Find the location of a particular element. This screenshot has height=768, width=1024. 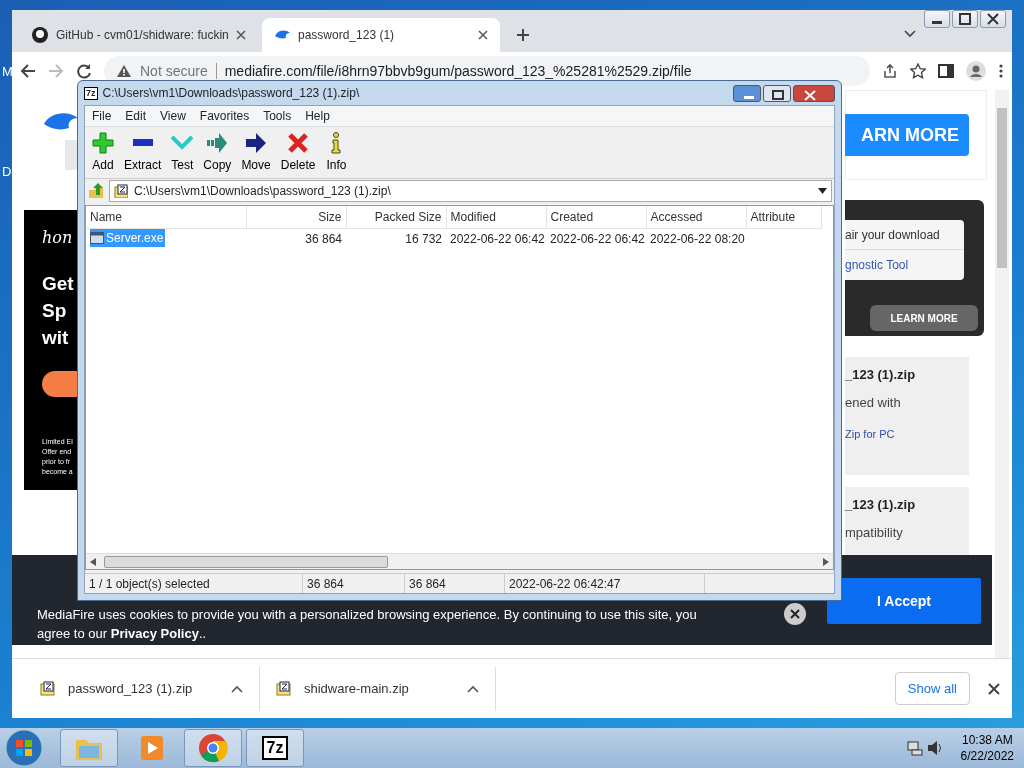

plus-icon is located at coordinates (103, 143).